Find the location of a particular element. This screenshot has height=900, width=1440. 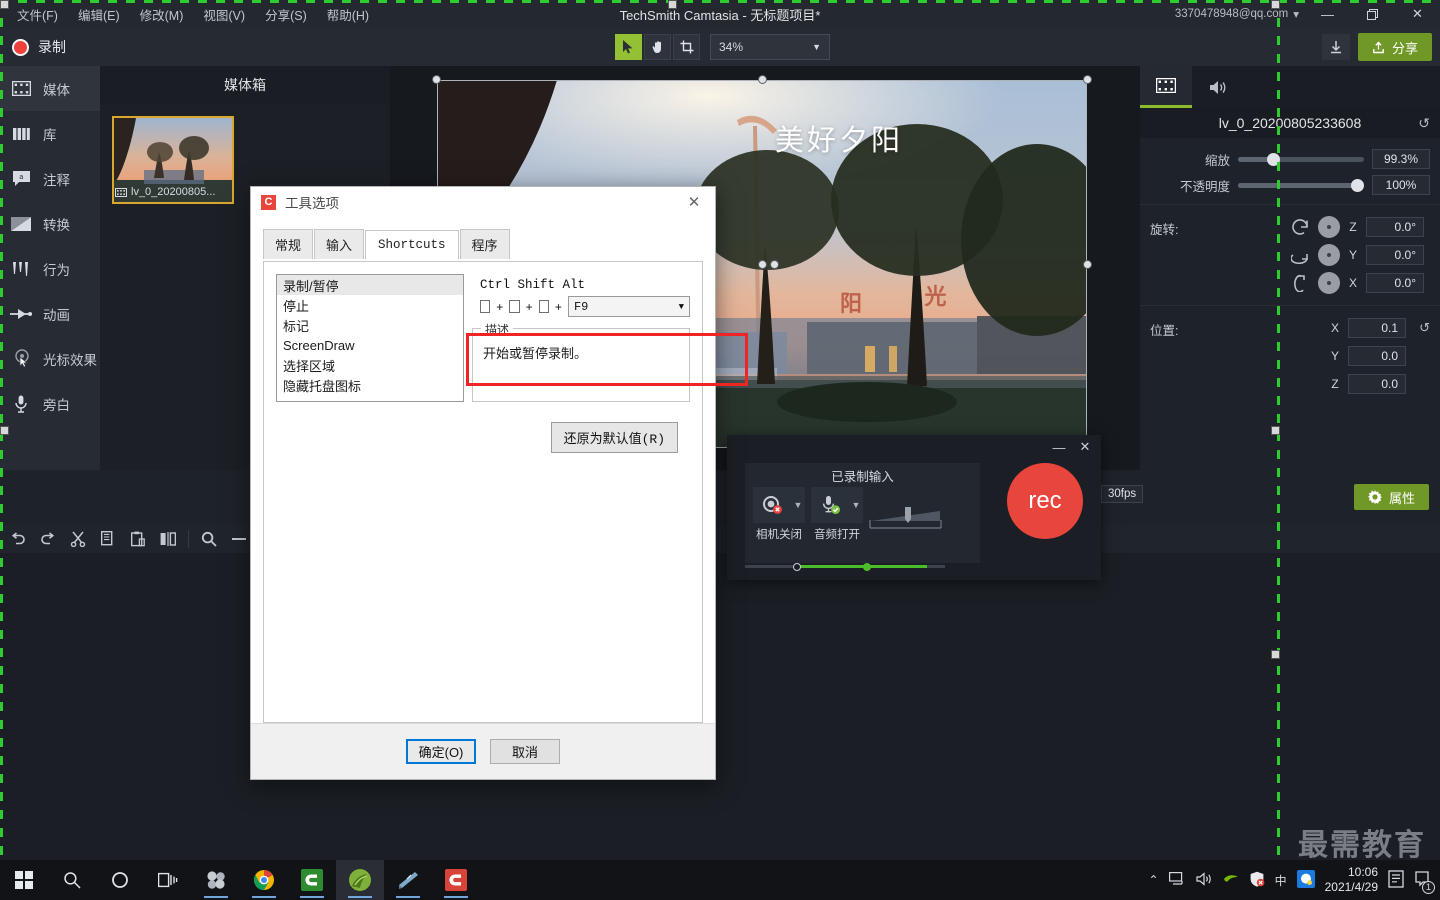

tab-inputs: 输入 is located at coordinates (339, 244).